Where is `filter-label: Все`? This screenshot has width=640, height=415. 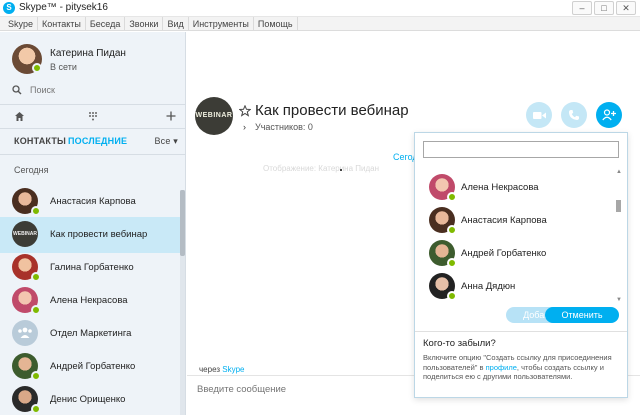 filter-label: Все is located at coordinates (162, 141).